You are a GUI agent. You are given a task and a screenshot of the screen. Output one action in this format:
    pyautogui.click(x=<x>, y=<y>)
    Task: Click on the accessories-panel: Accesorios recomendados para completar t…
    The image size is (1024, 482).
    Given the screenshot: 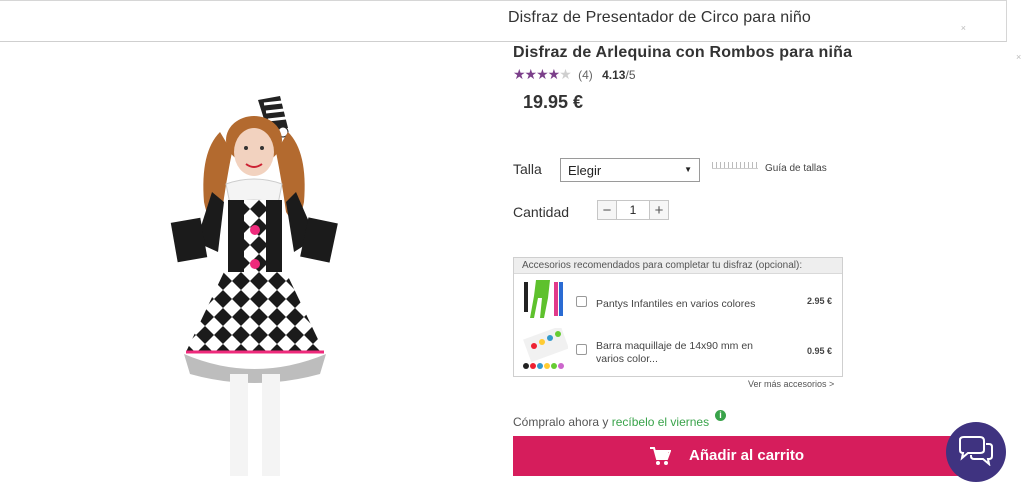 What is the action you would take?
    pyautogui.click(x=678, y=317)
    